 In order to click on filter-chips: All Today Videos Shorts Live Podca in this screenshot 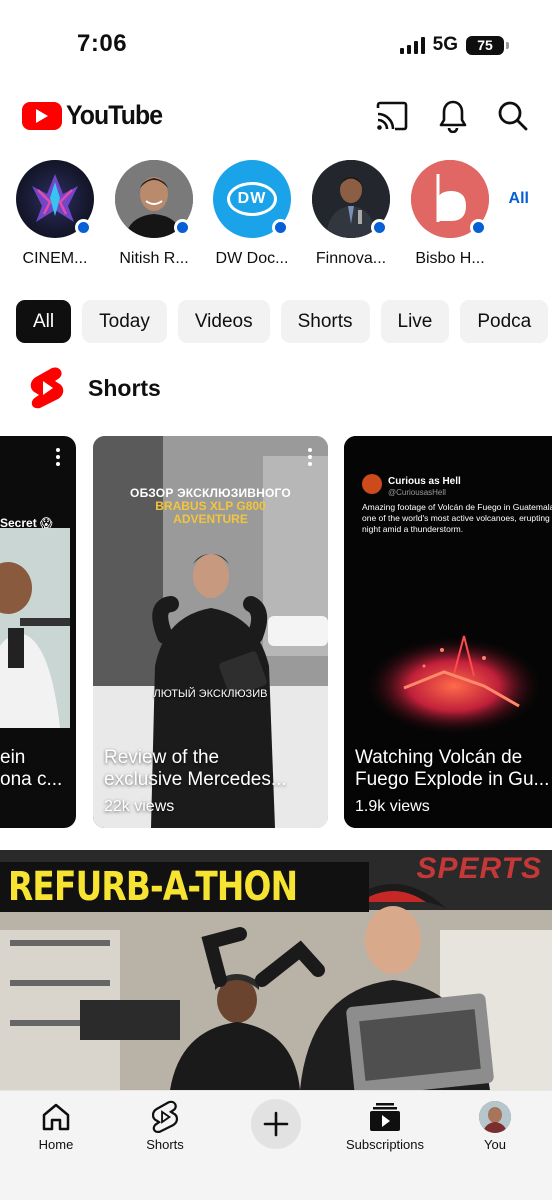, I will do `click(282, 322)`.